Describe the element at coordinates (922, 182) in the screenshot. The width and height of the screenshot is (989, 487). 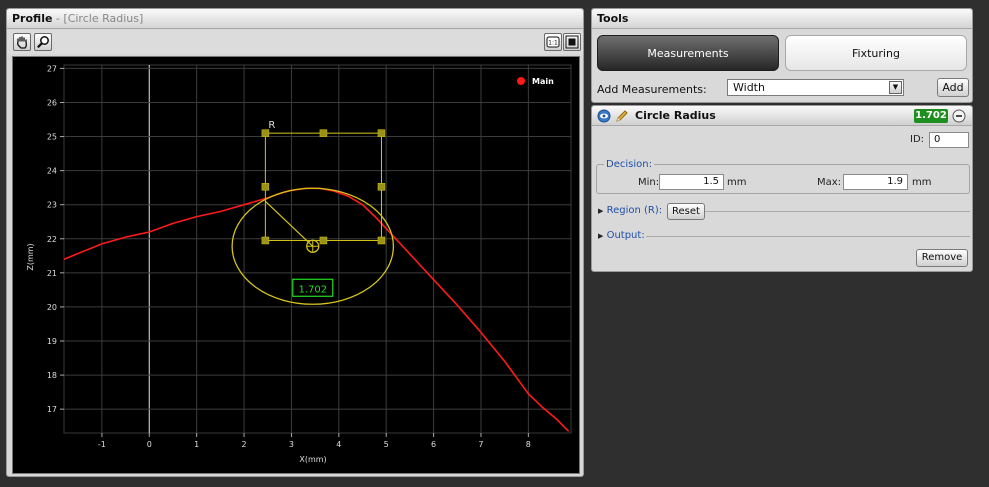
I see `max-unit: mm` at that location.